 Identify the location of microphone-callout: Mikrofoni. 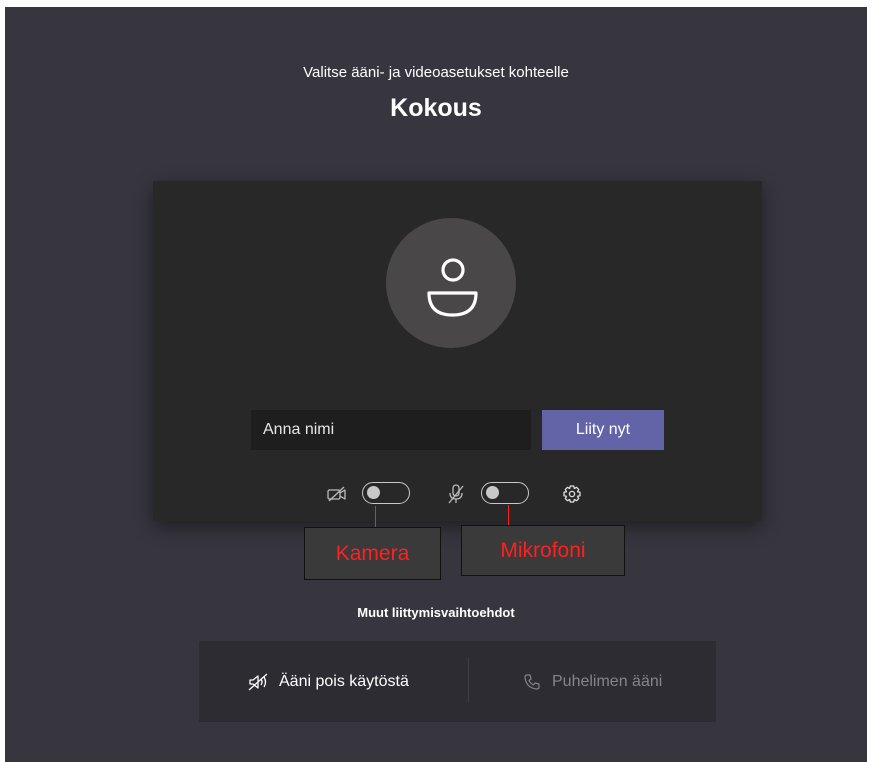
(543, 550).